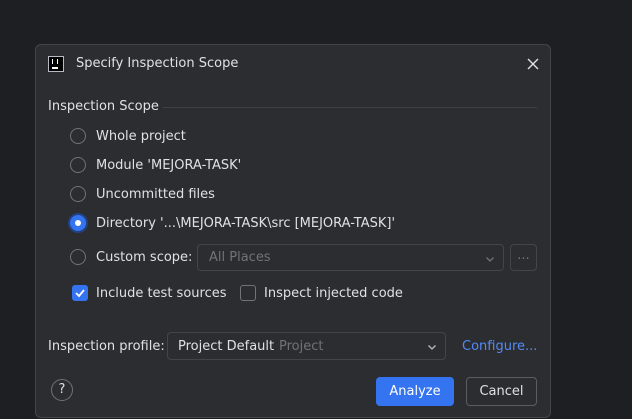 This screenshot has width=632, height=419. I want to click on inspect-injected-code-option: Inspect injected code, so click(321, 293).